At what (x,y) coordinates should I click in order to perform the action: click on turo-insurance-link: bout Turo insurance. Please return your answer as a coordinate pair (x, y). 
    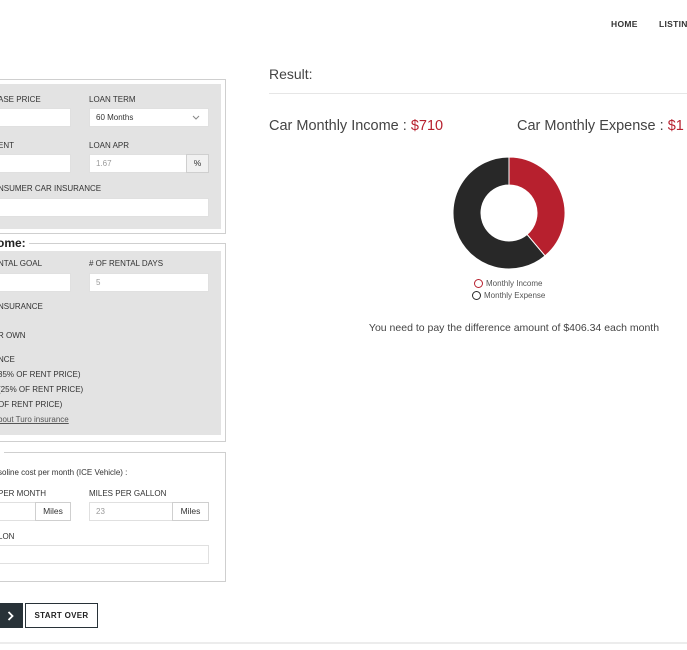
    Looking at the image, I should click on (34, 419).